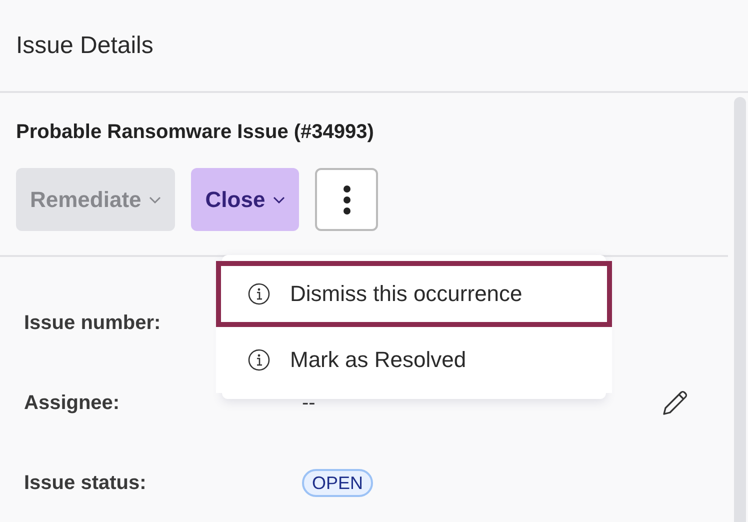 This screenshot has height=522, width=748. I want to click on edit-icon, so click(675, 403).